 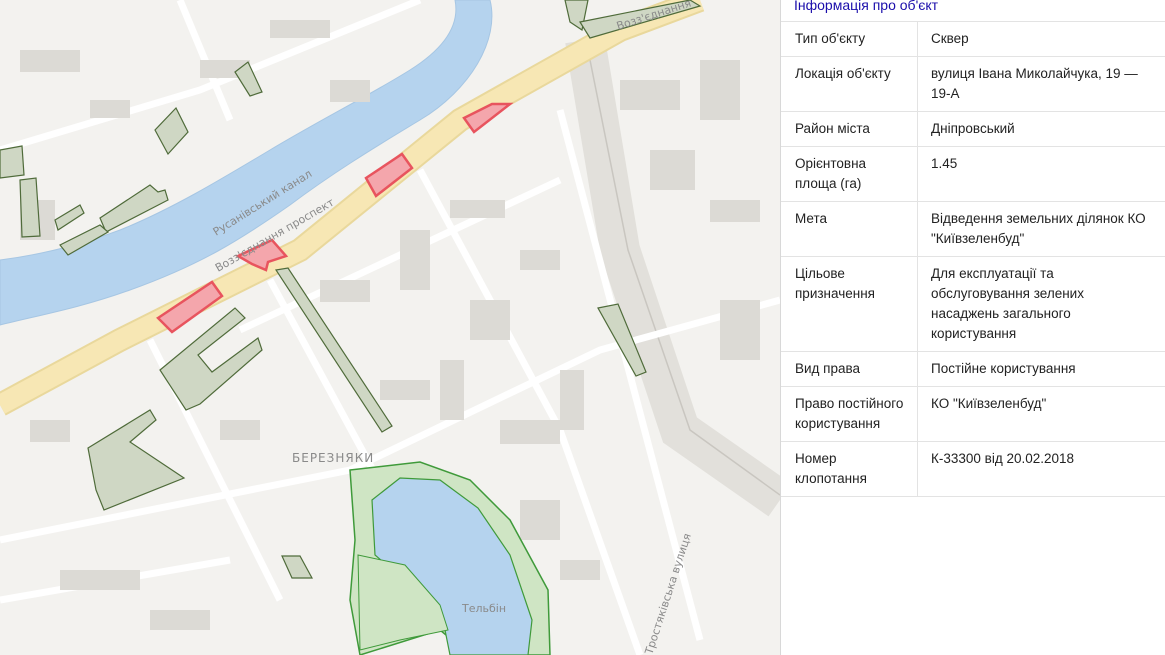 I want to click on info-value: К-33300 від 20.02.2018, so click(x=1041, y=469).